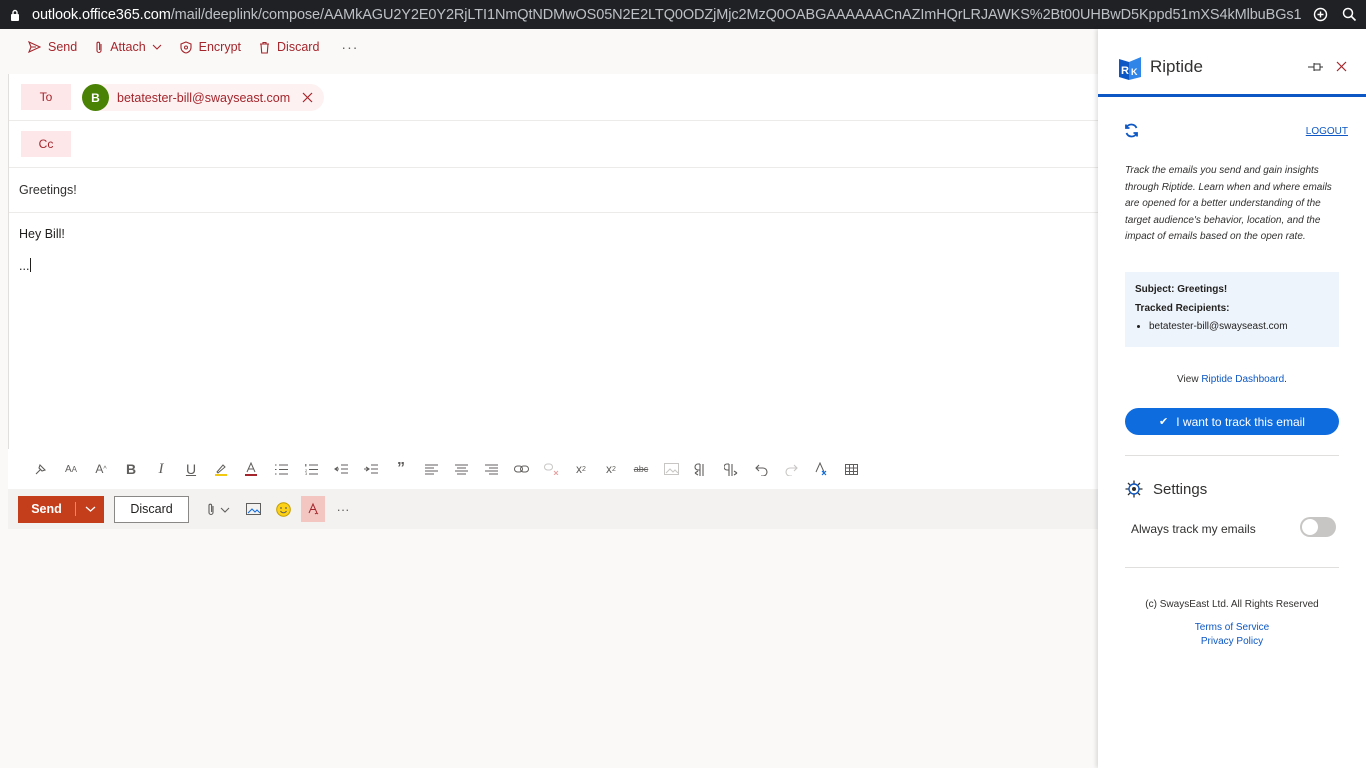 The width and height of the screenshot is (1366, 768). Describe the element at coordinates (161, 469) in the screenshot. I see `italic-icon: I` at that location.